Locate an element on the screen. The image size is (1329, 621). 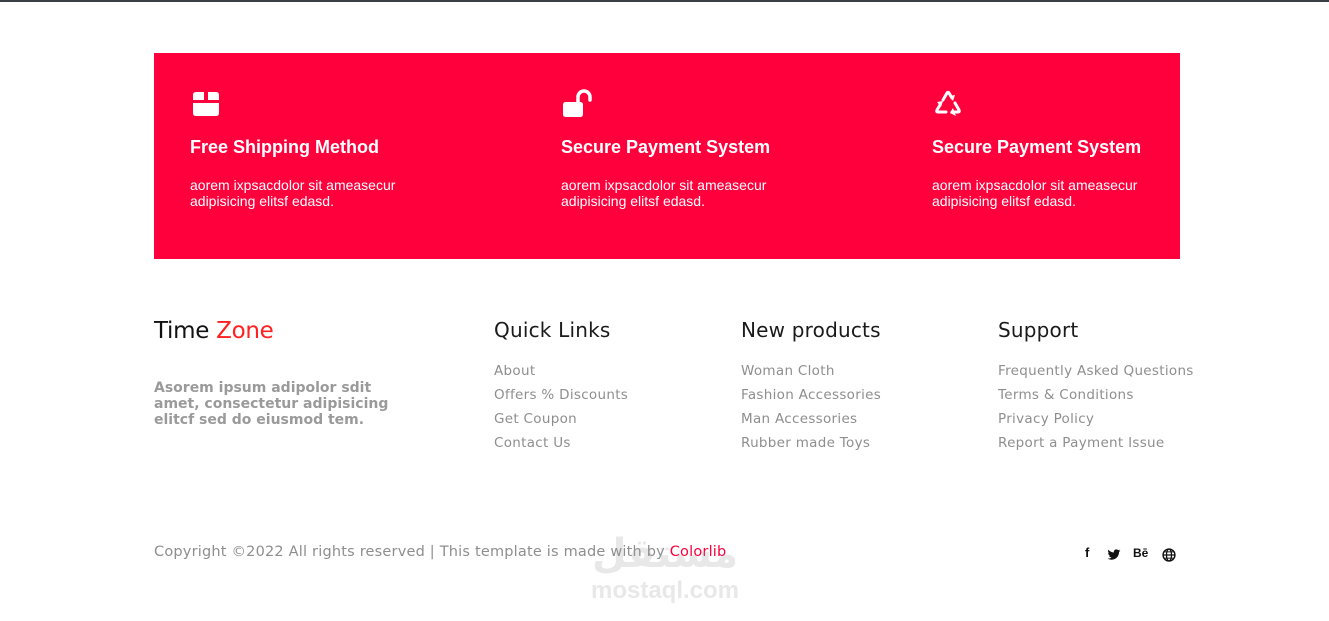
unlock-icon is located at coordinates (577, 103).